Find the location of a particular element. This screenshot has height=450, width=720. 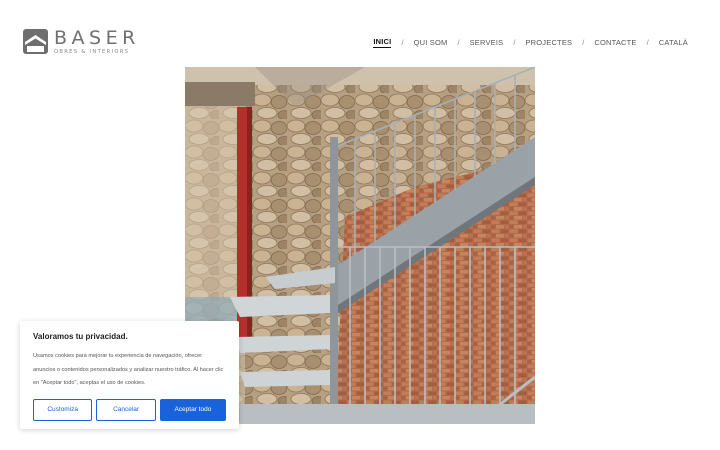

accept-all-button: Aceptar todo is located at coordinates (192, 409).